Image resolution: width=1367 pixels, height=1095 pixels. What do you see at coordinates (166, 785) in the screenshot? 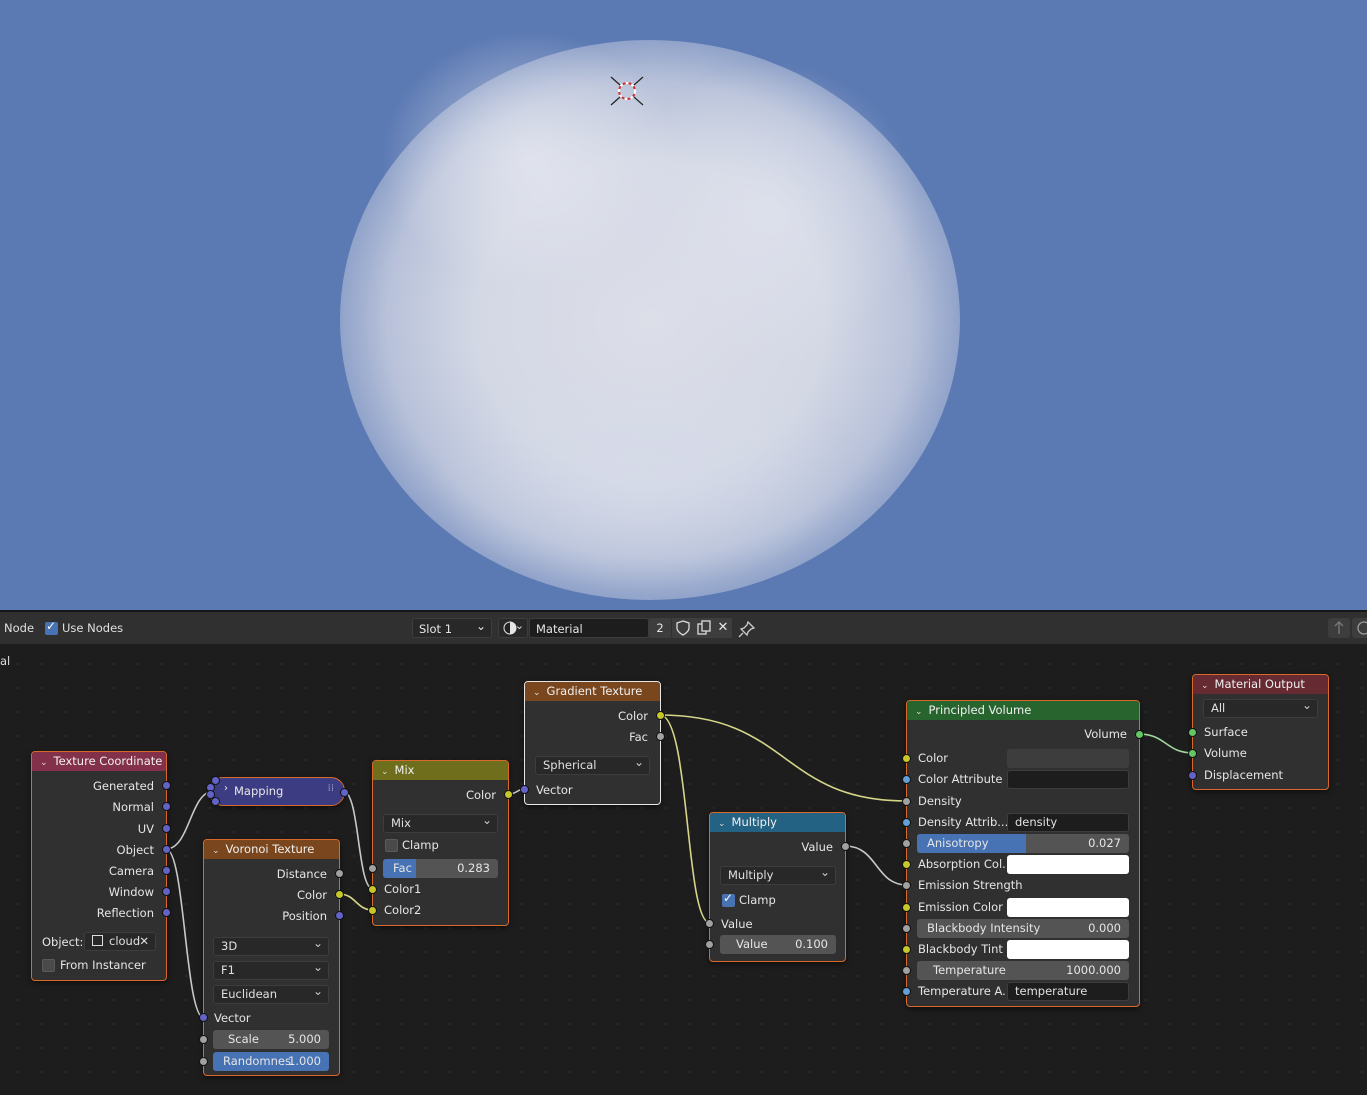
I see `socket-generated` at bounding box center [166, 785].